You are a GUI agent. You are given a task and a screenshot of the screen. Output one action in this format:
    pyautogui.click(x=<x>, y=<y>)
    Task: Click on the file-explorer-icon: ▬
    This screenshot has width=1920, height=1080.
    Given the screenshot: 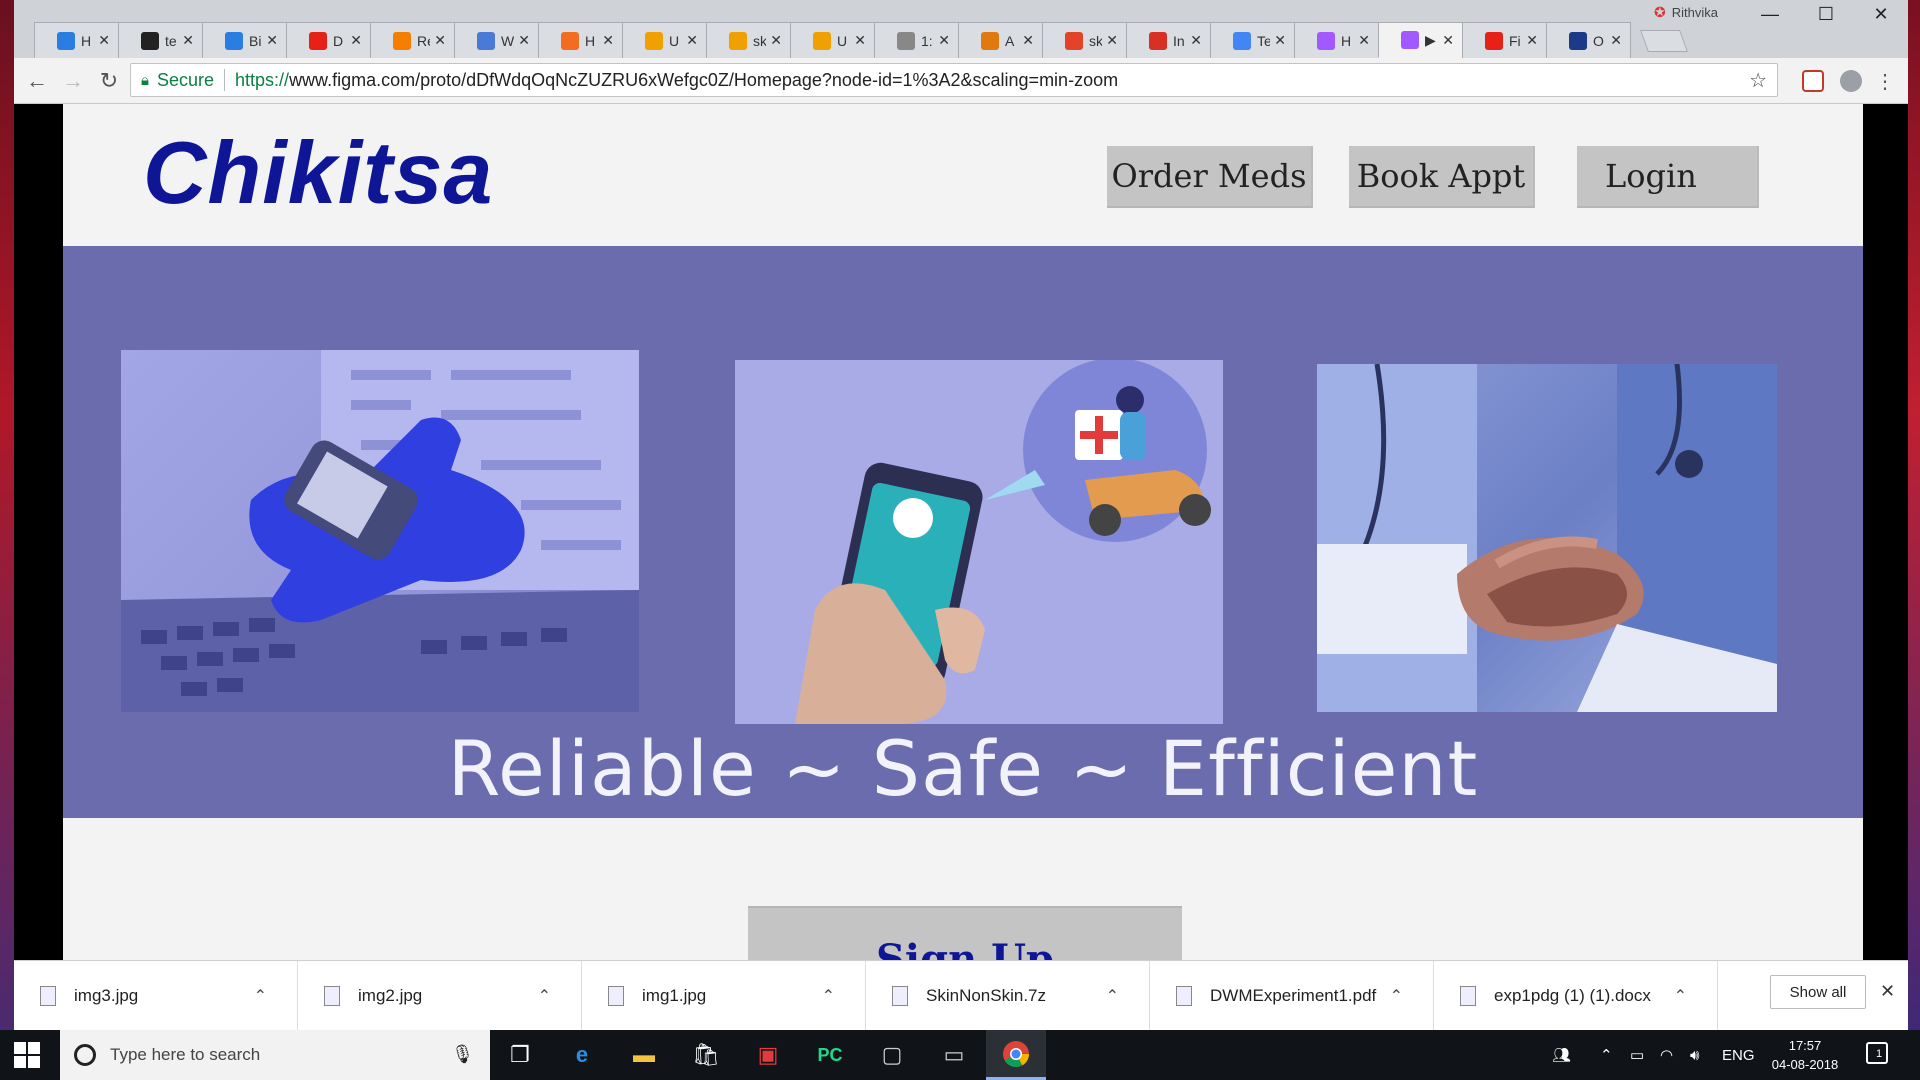 What is the action you would take?
    pyautogui.click(x=644, y=1055)
    